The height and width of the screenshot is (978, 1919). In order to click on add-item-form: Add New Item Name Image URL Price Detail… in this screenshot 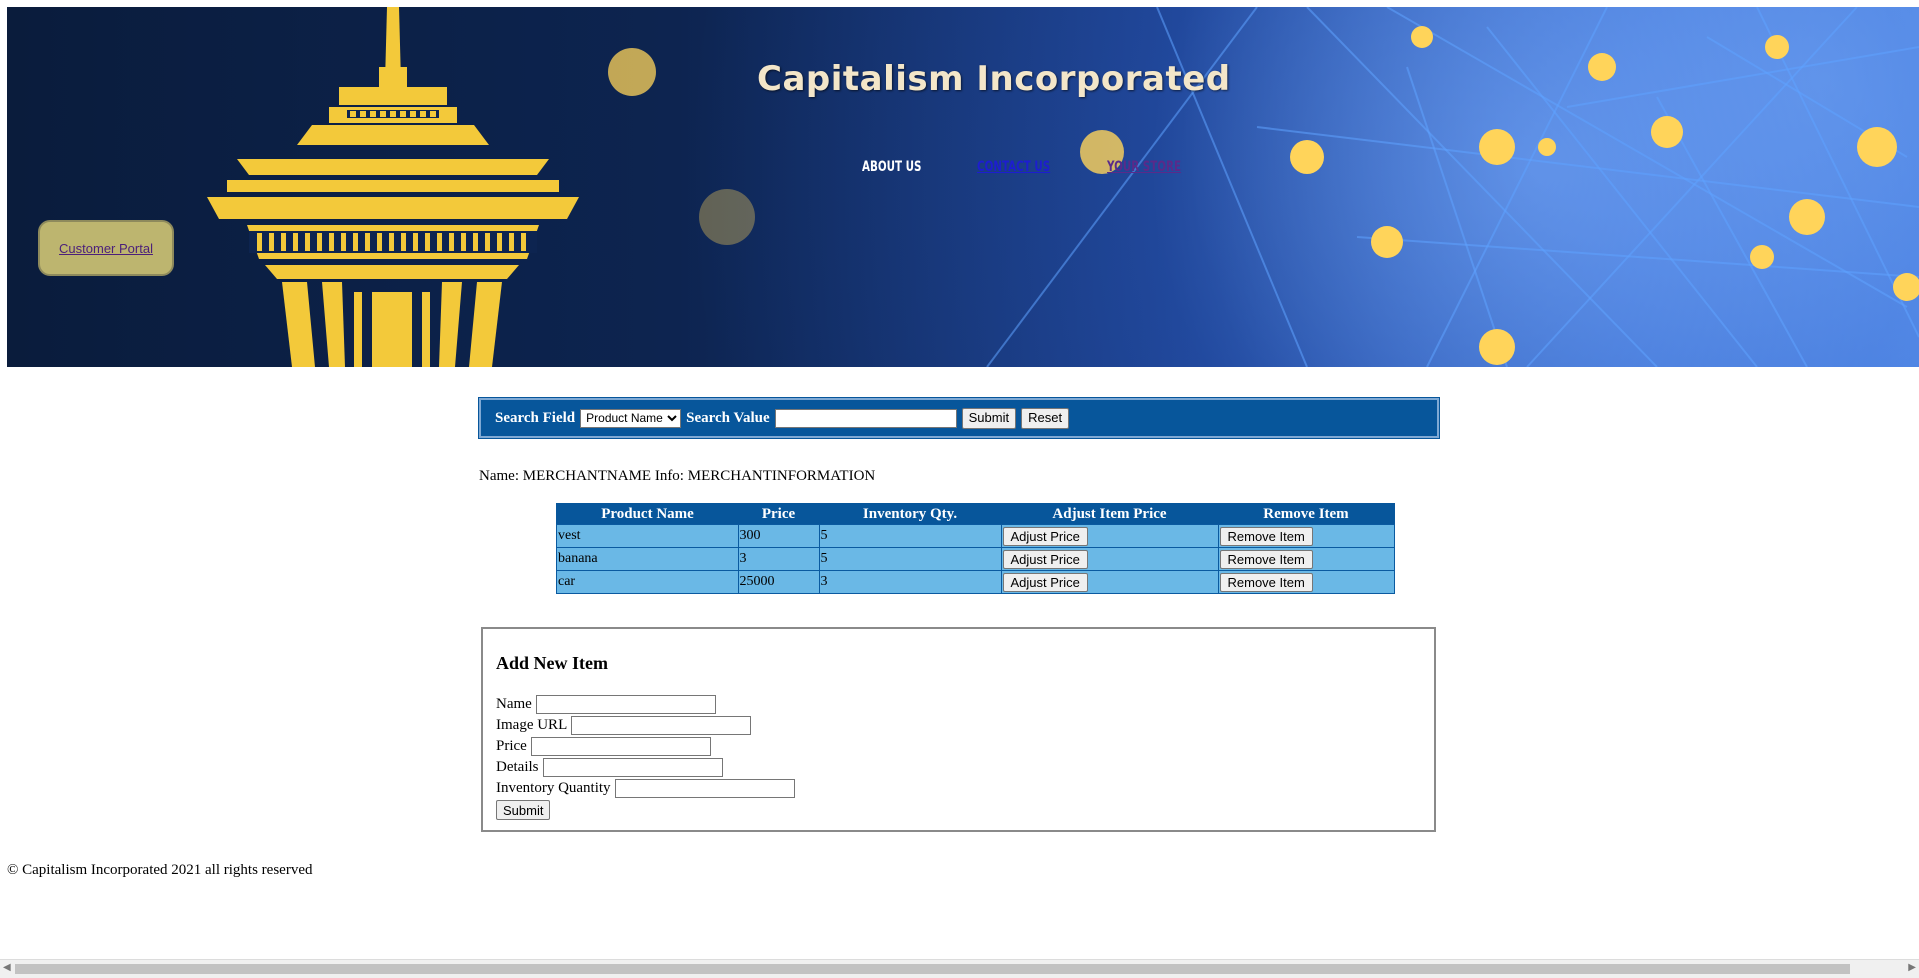, I will do `click(958, 729)`.